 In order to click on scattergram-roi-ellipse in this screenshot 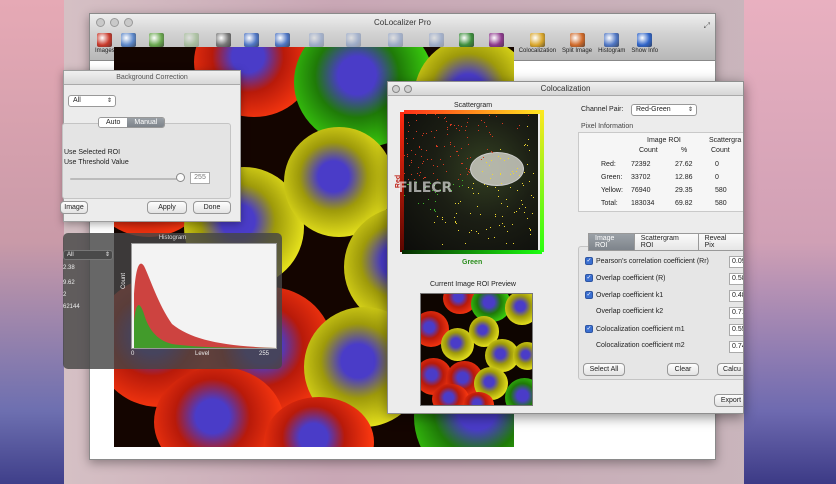, I will do `click(497, 169)`.